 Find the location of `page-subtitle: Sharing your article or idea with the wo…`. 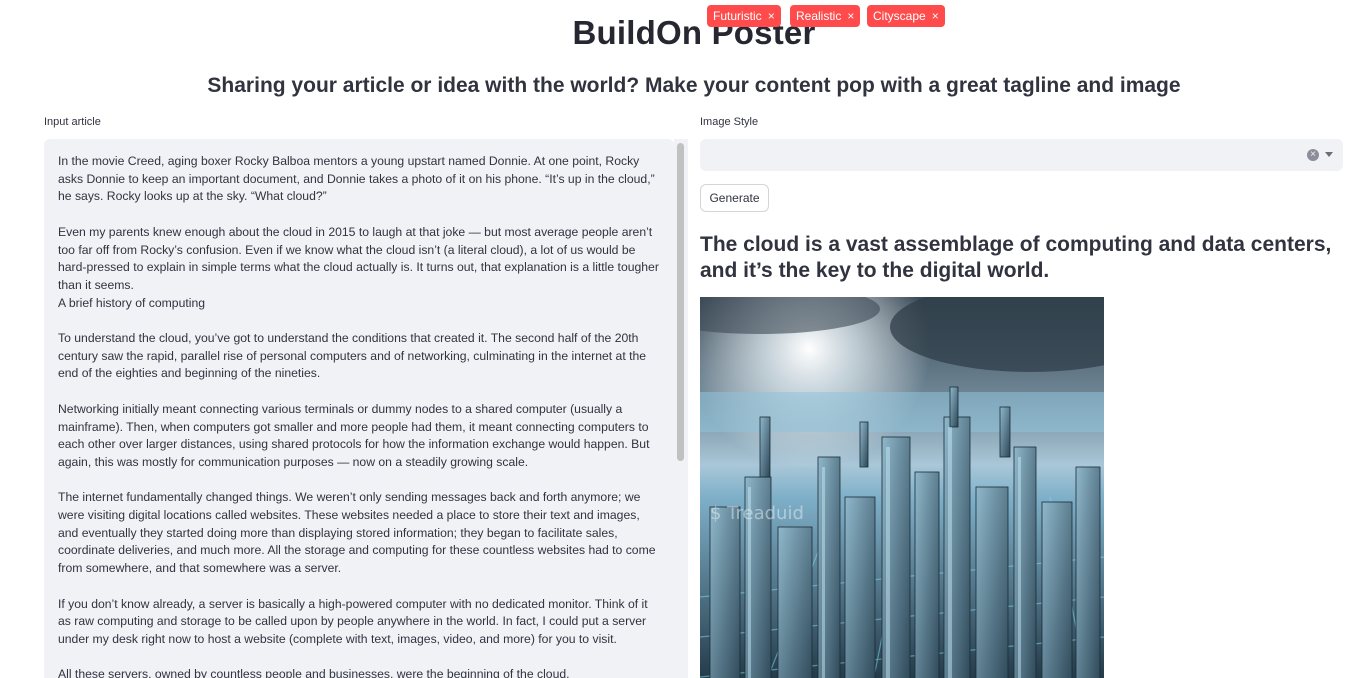

page-subtitle: Sharing your article or idea with the wo… is located at coordinates (694, 85).